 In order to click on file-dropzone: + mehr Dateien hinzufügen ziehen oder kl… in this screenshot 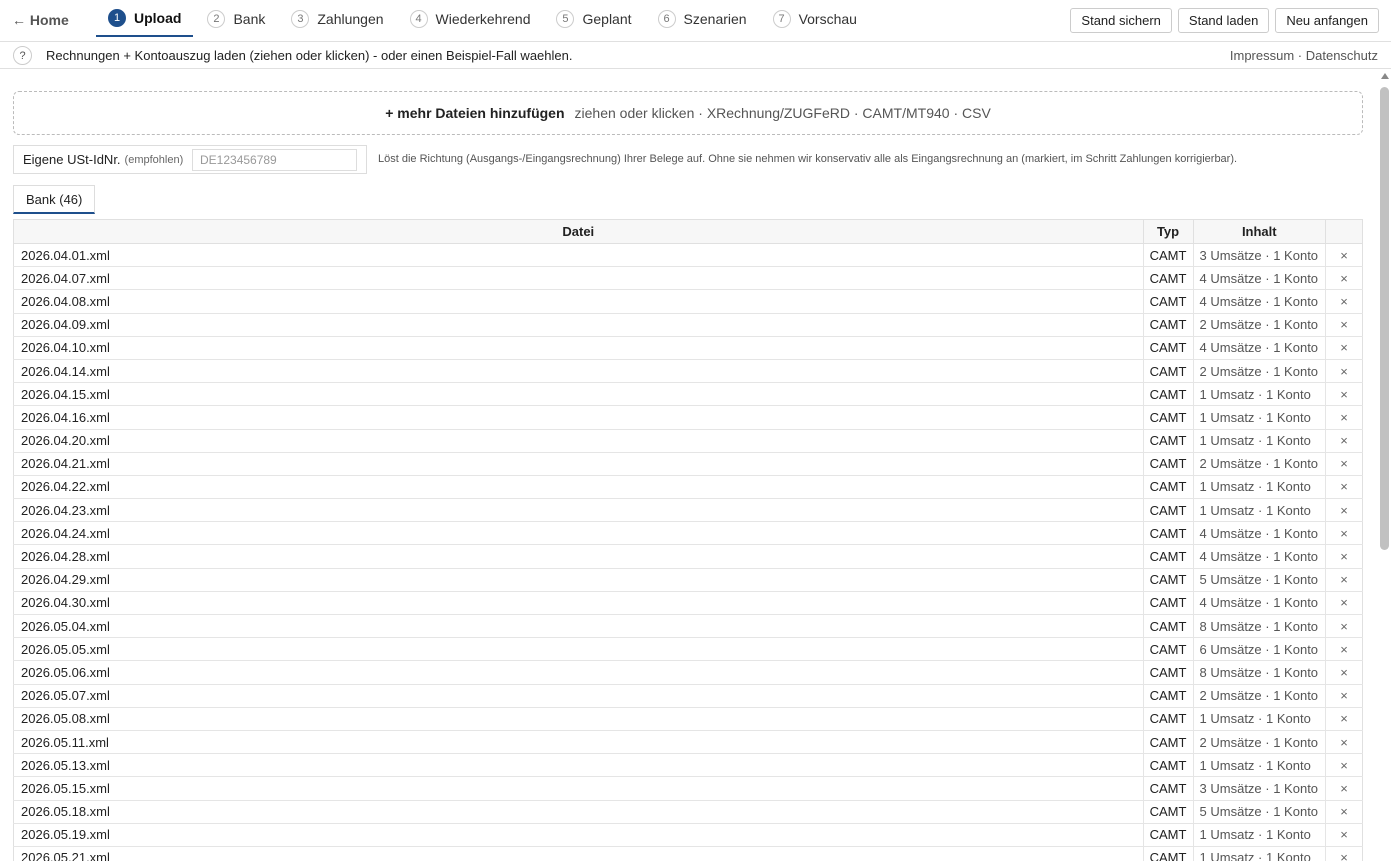, I will do `click(688, 113)`.